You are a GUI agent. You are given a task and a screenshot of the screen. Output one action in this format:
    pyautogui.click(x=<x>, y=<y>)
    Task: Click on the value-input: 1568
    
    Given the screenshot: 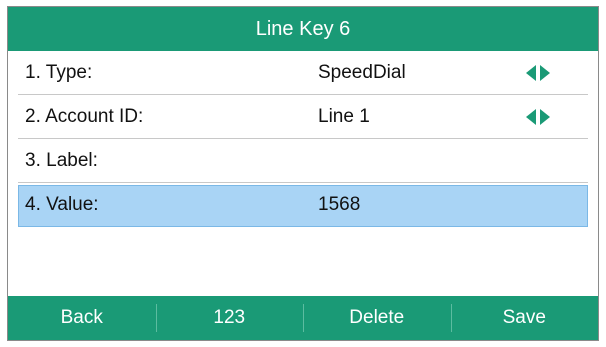 What is the action you would take?
    pyautogui.click(x=339, y=205)
    